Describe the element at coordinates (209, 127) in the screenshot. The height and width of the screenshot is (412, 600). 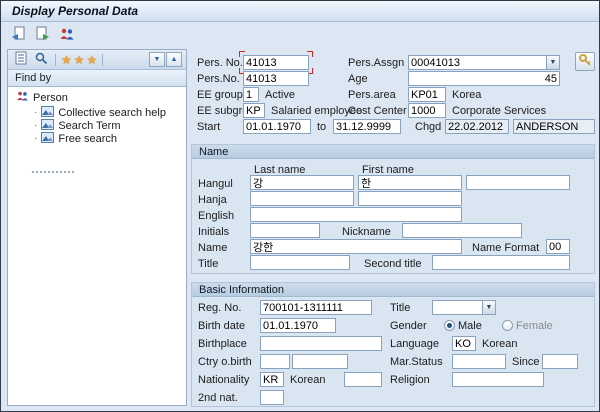
I see `start-label: Start` at that location.